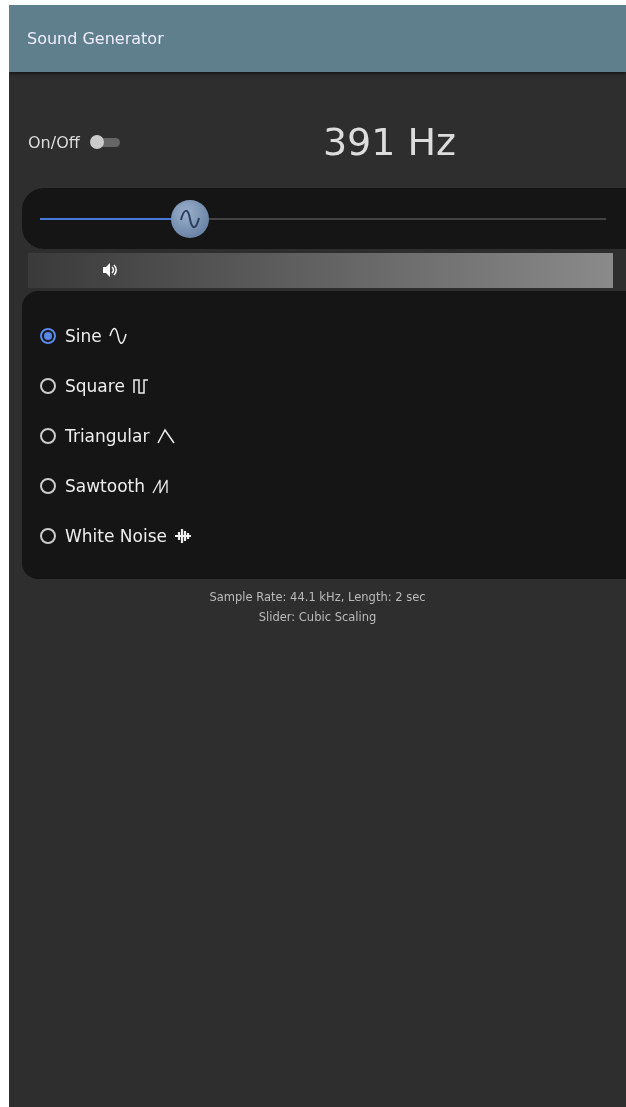 This screenshot has width=626, height=1107. I want to click on waveform-option: Triangular, so click(108, 436).